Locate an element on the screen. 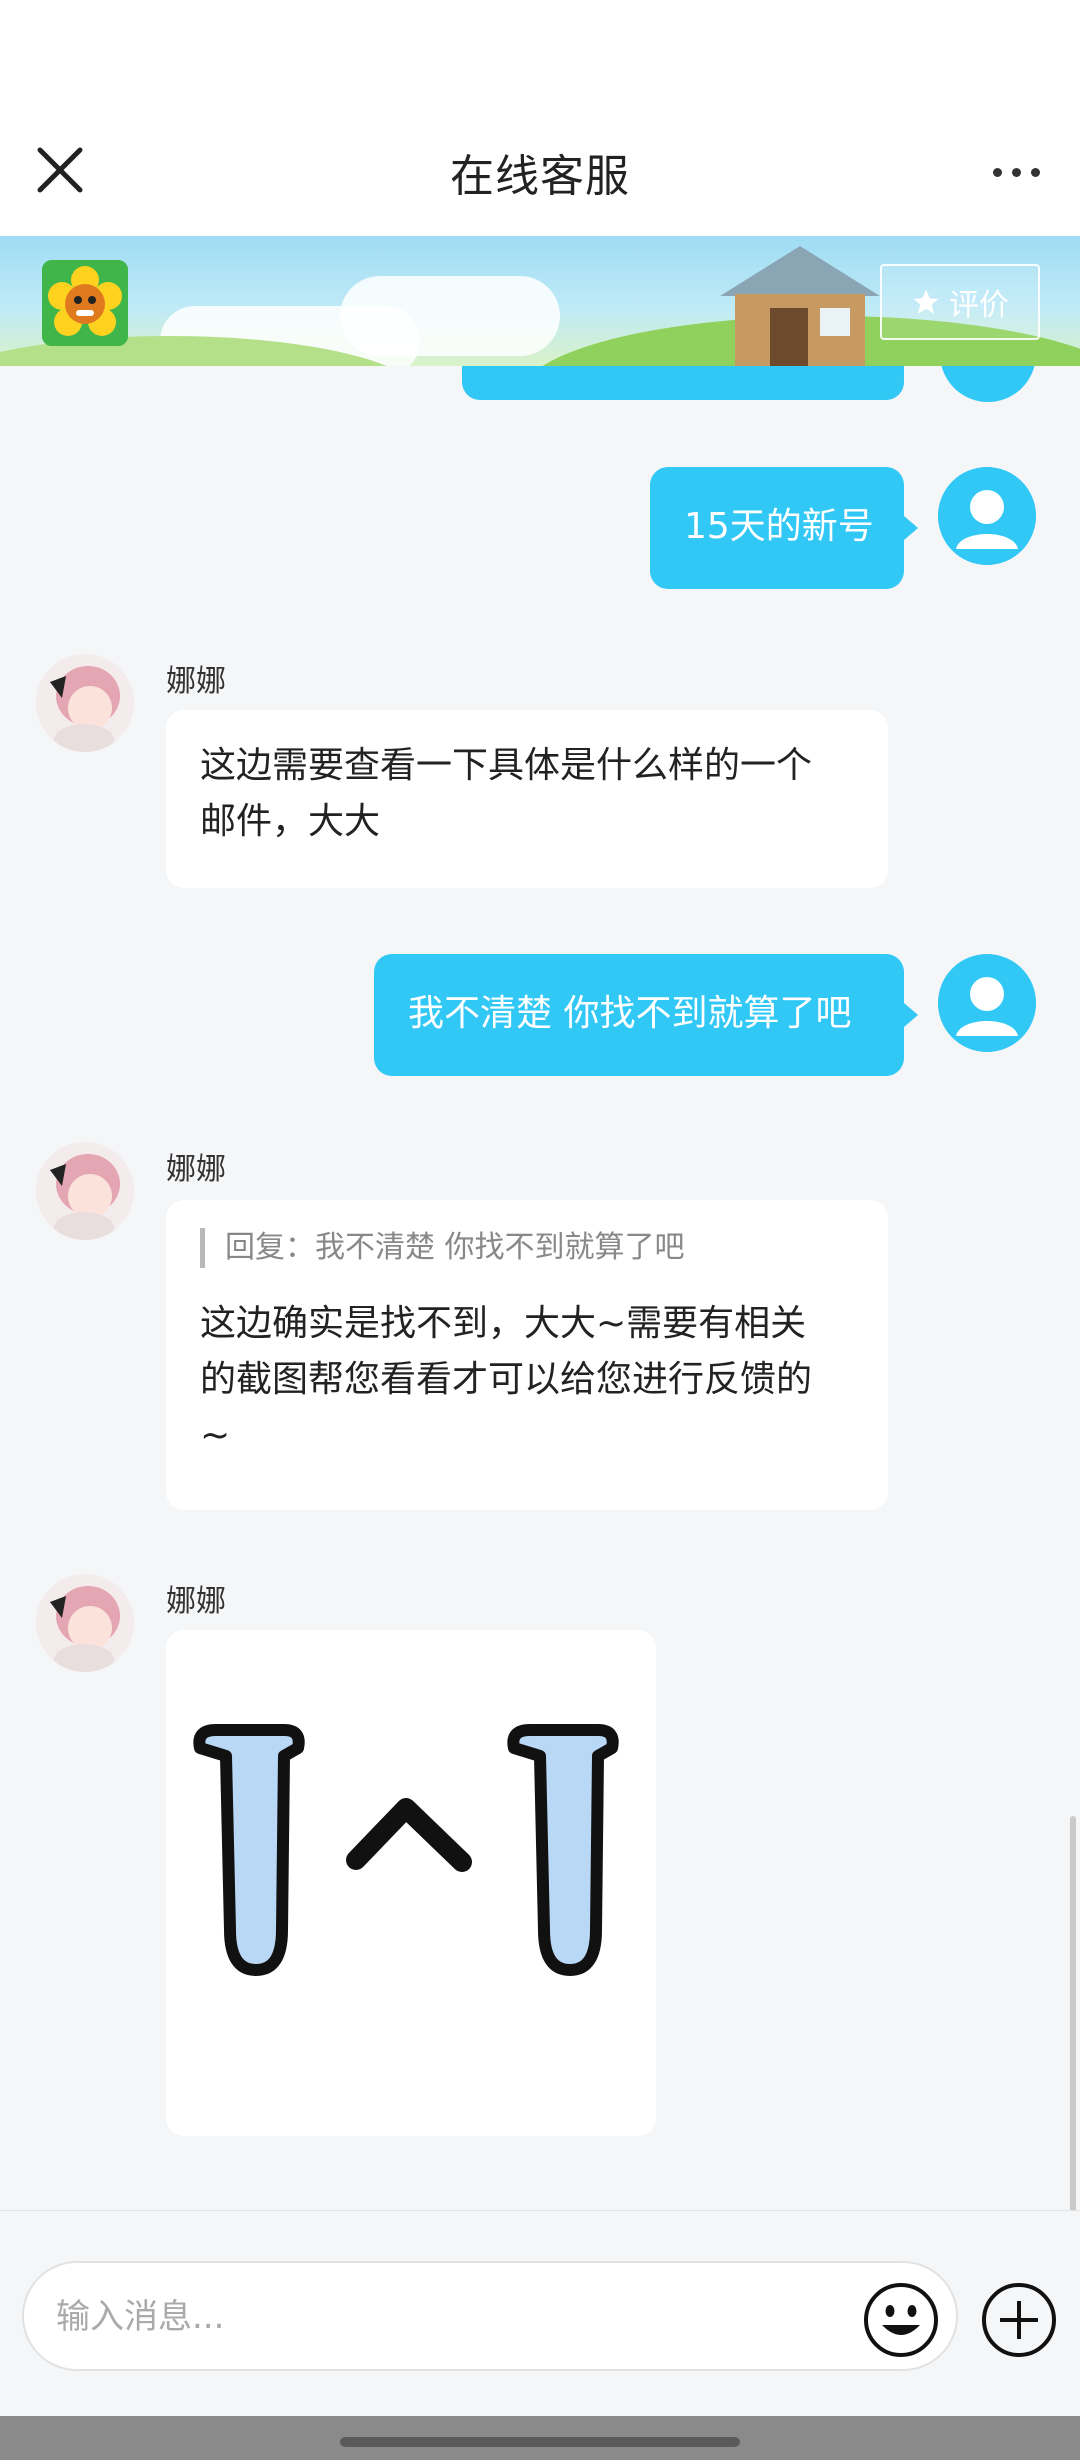  plus-button is located at coordinates (1019, 2320).